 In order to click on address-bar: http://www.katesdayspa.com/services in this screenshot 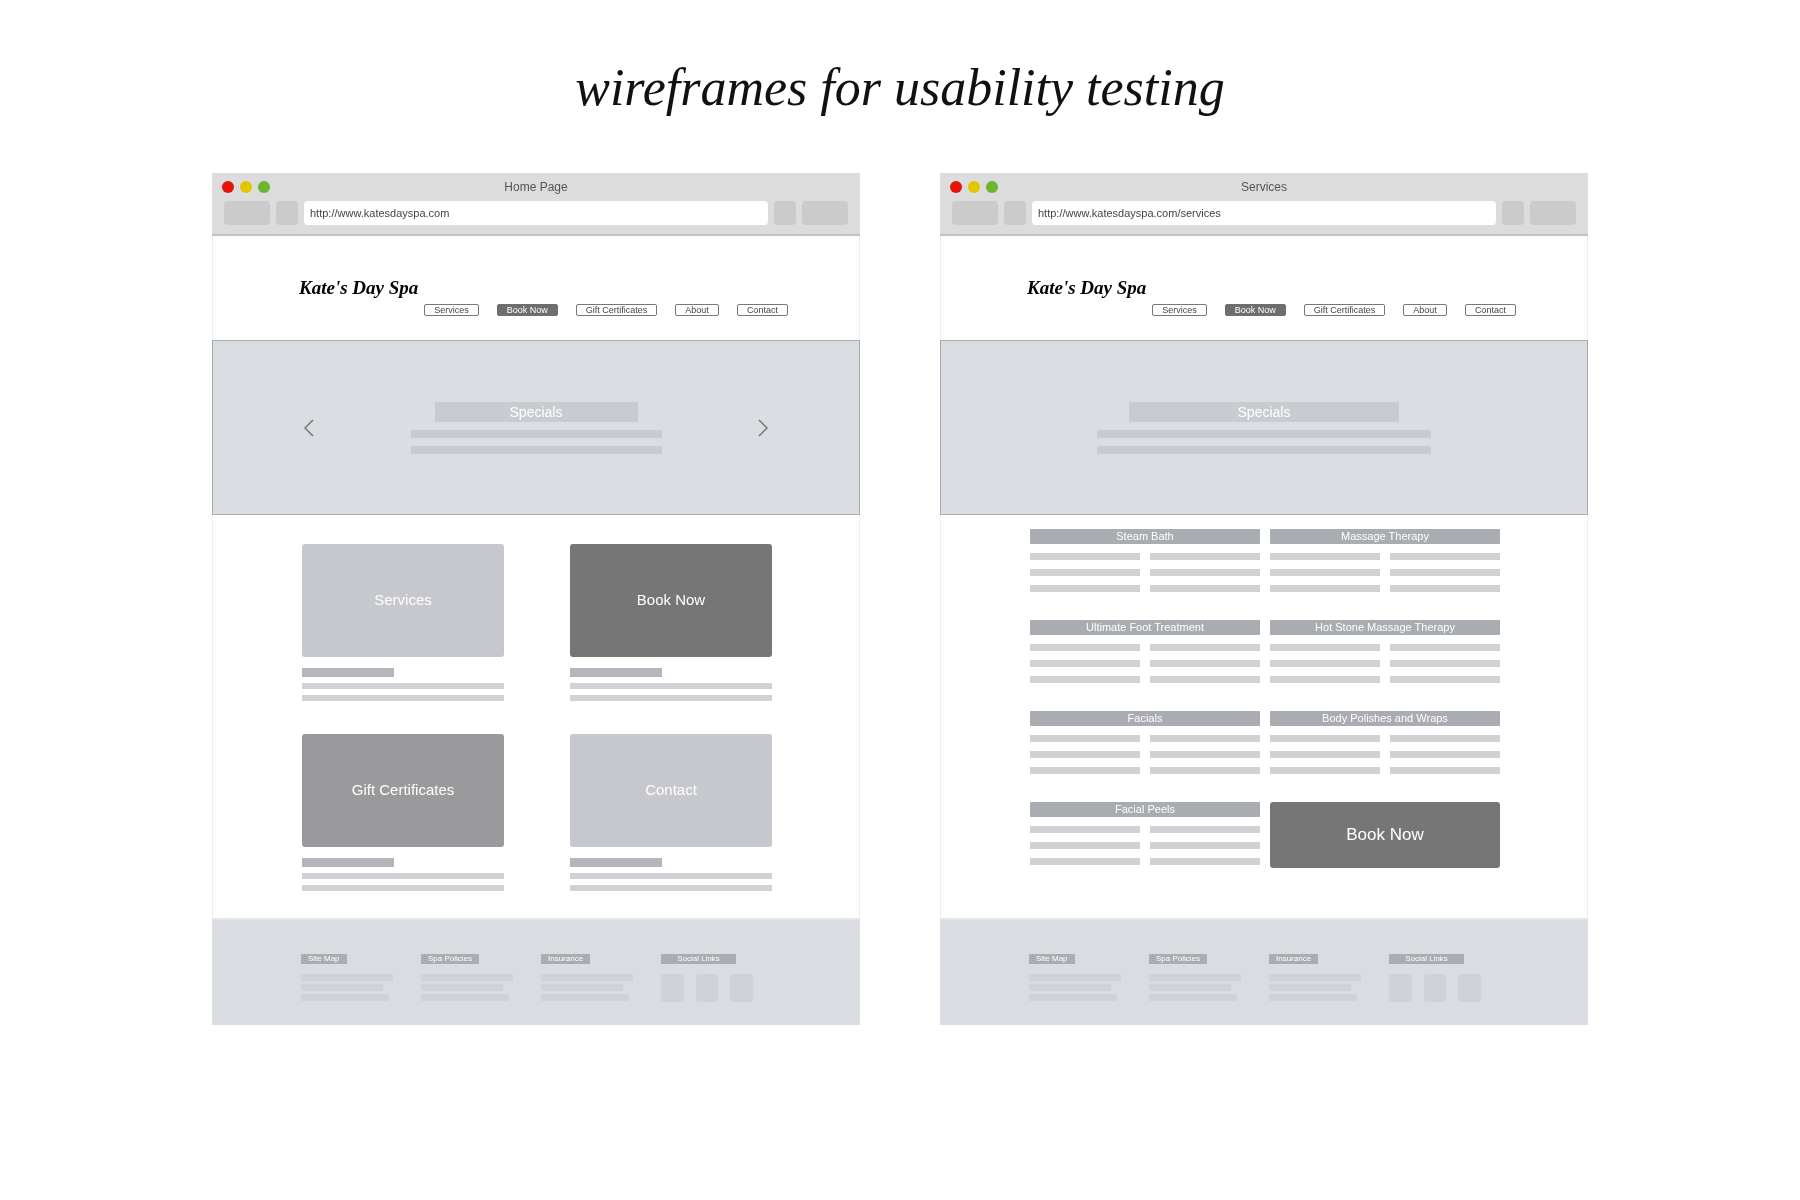, I will do `click(1264, 213)`.